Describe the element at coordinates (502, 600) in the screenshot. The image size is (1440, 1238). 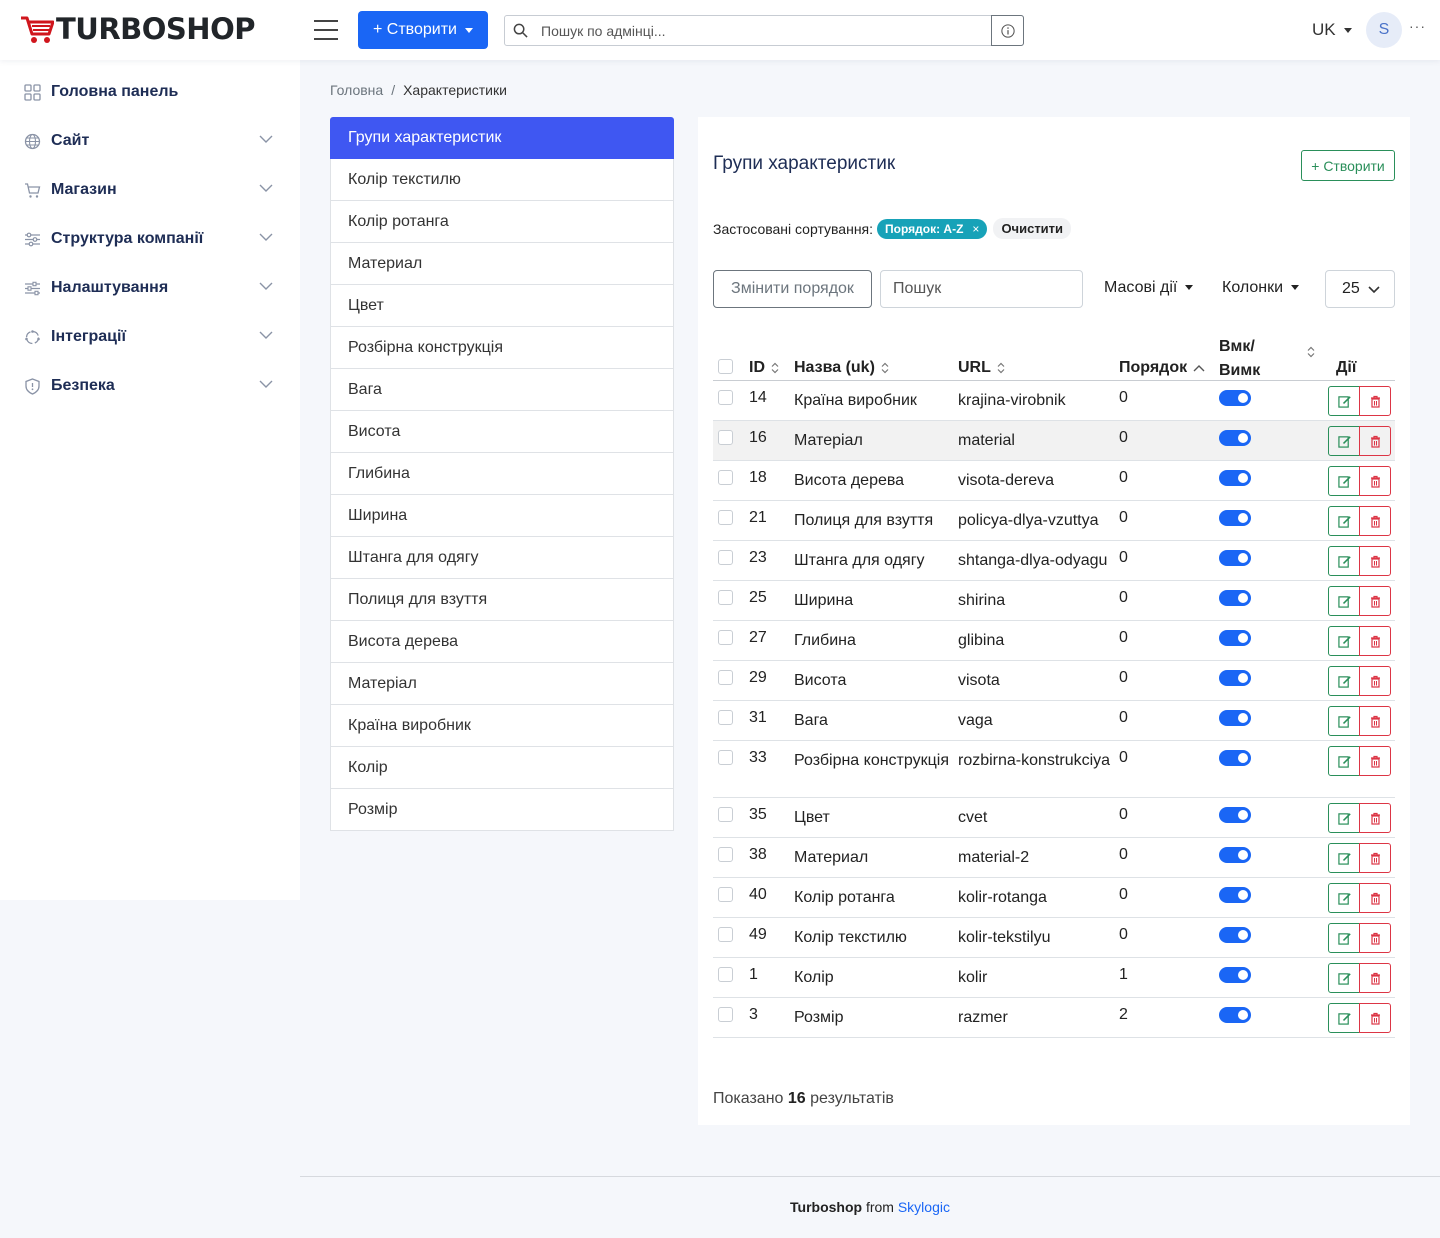
I see `group-list-item: Полиця для взуття` at that location.